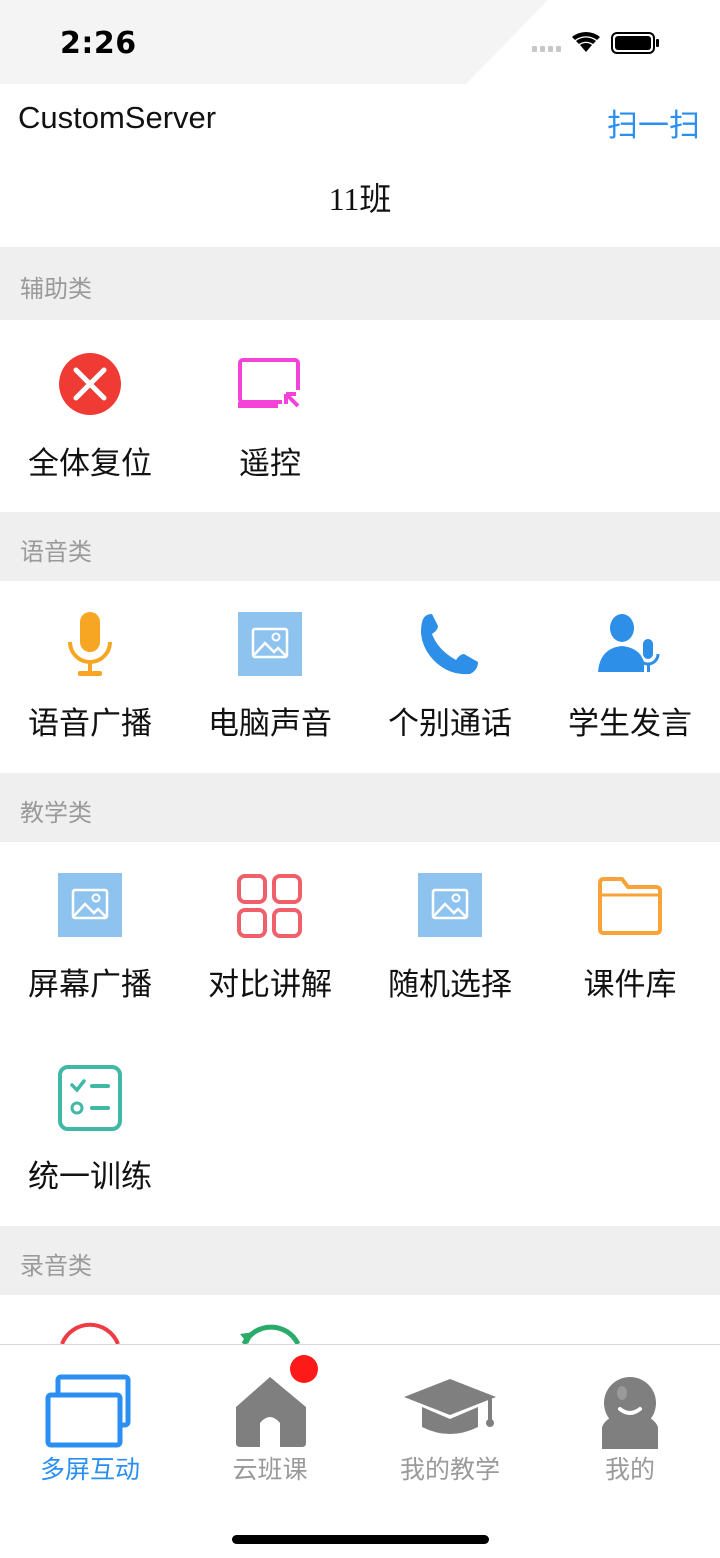 This screenshot has width=720, height=1558. I want to click on tab-cloud-class: 云班课, so click(270, 1420).